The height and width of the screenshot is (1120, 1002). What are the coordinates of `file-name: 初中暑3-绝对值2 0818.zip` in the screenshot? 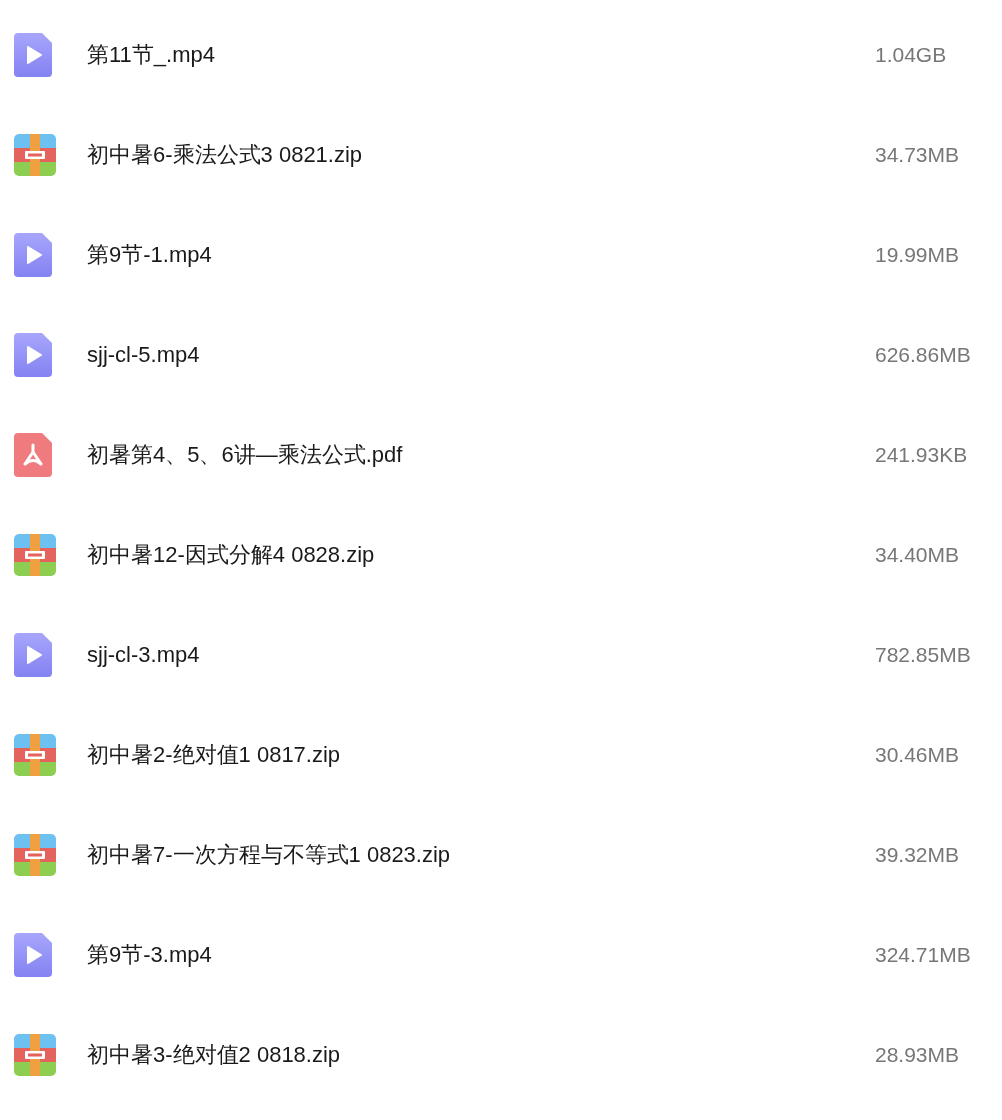 It's located at (214, 1055).